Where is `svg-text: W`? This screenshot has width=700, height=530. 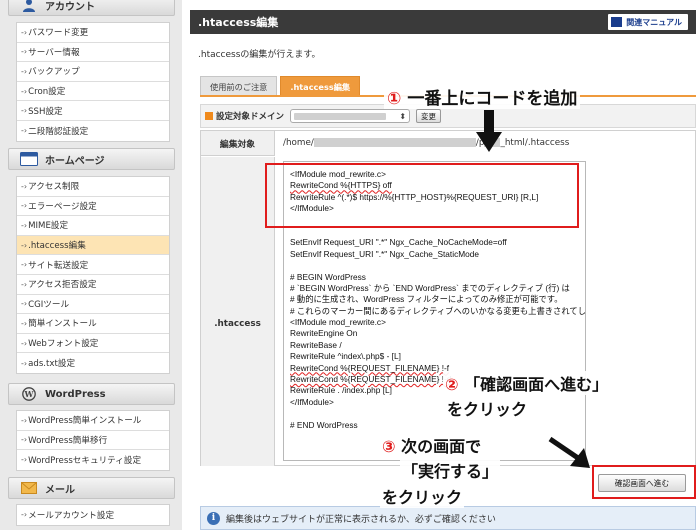
svg-text: W is located at coordinates (29, 394).